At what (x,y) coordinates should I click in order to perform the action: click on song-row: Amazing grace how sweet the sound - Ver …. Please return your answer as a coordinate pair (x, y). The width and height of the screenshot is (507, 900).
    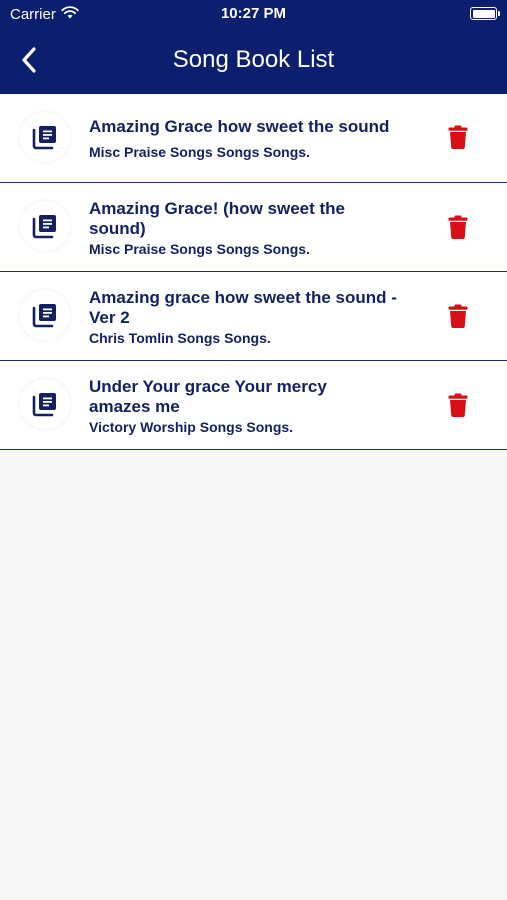
    Looking at the image, I should click on (253, 316).